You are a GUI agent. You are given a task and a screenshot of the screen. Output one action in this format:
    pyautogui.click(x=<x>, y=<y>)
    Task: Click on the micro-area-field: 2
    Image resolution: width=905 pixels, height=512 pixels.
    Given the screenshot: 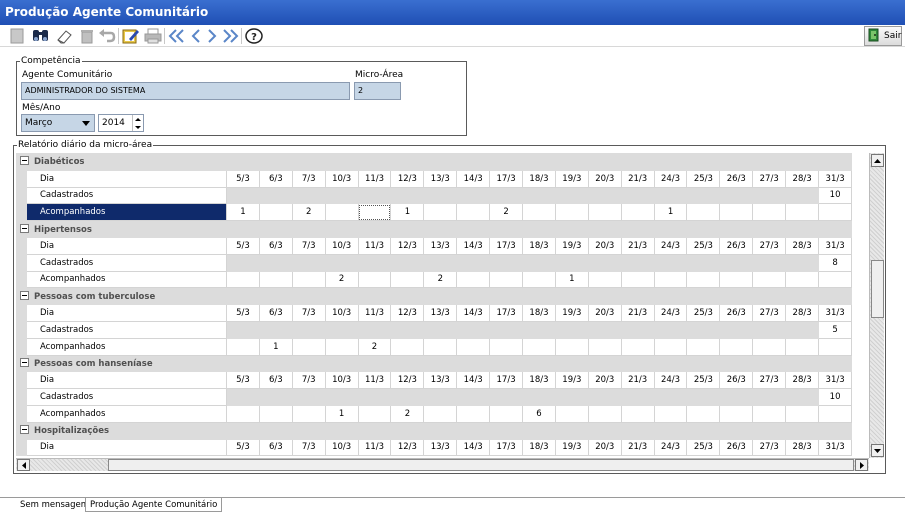 What is the action you would take?
    pyautogui.click(x=377, y=91)
    